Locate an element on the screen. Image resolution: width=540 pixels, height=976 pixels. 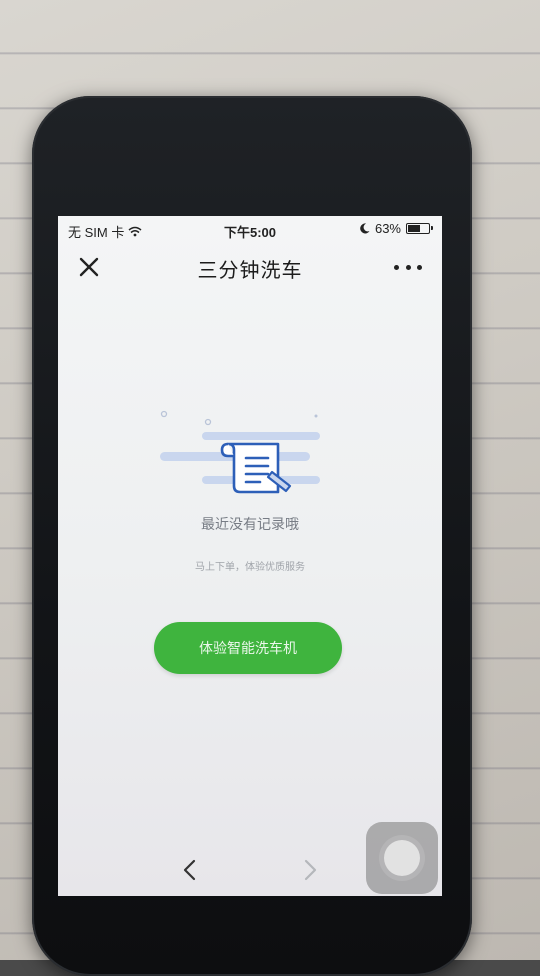
nav-bar: 三分钟洗车 is located at coordinates (250, 267).